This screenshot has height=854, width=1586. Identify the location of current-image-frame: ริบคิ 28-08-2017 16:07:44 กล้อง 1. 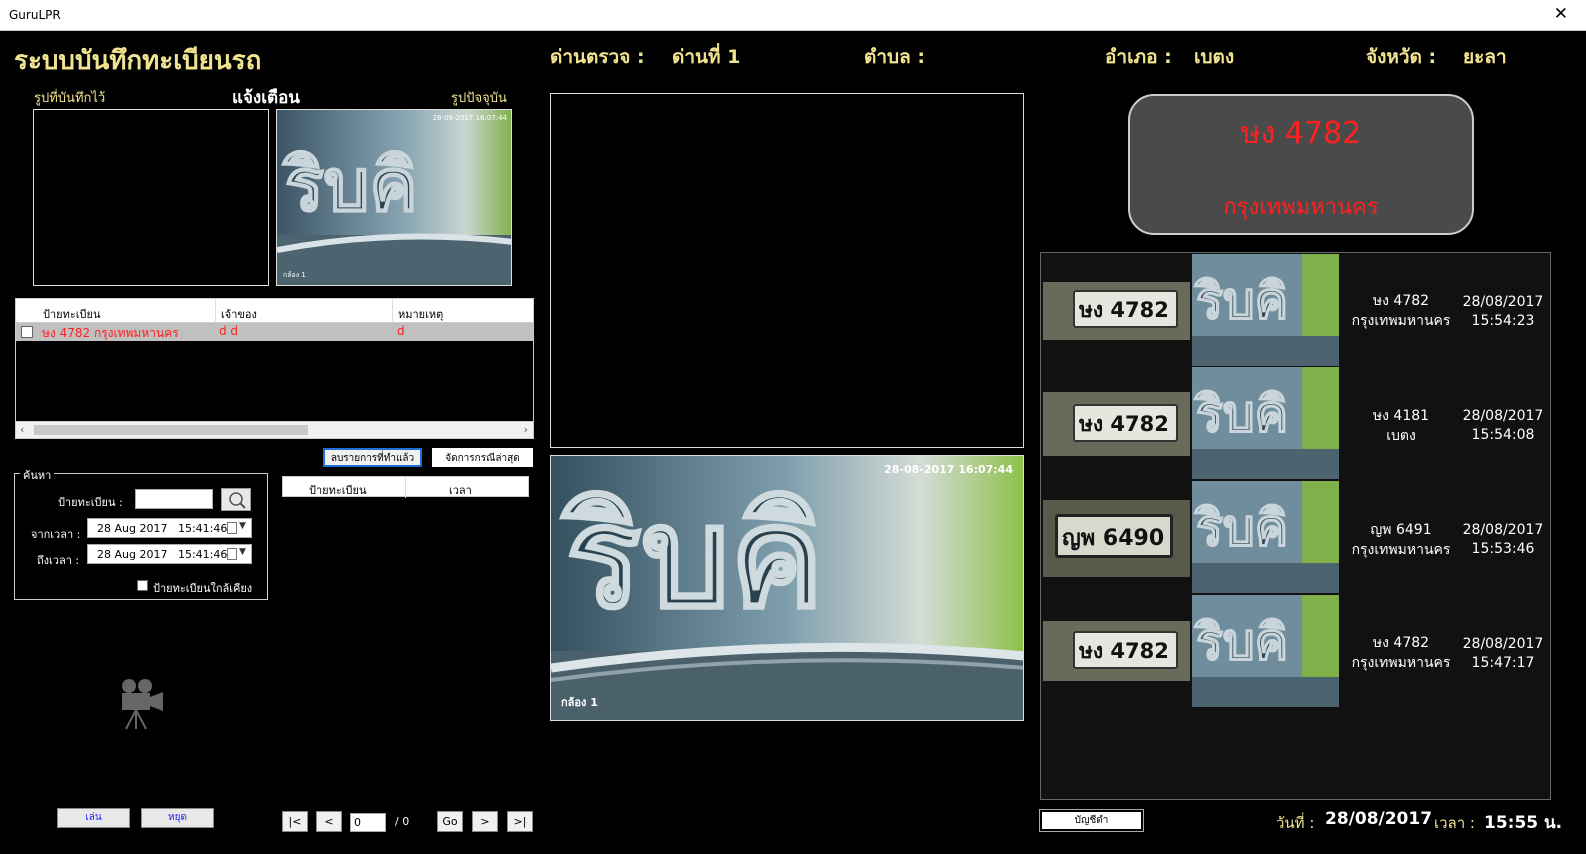
(394, 197).